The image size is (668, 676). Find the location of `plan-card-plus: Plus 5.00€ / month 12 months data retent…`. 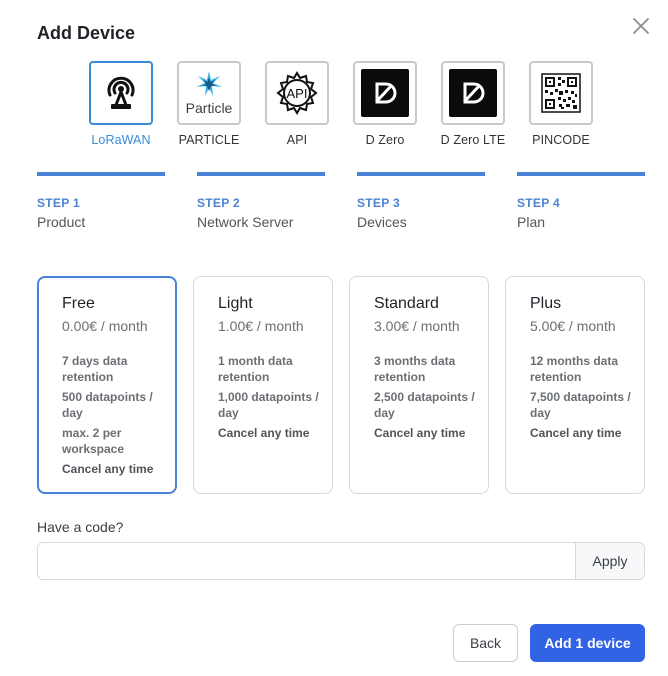

plan-card-plus: Plus 5.00€ / month 12 months data retent… is located at coordinates (575, 385).